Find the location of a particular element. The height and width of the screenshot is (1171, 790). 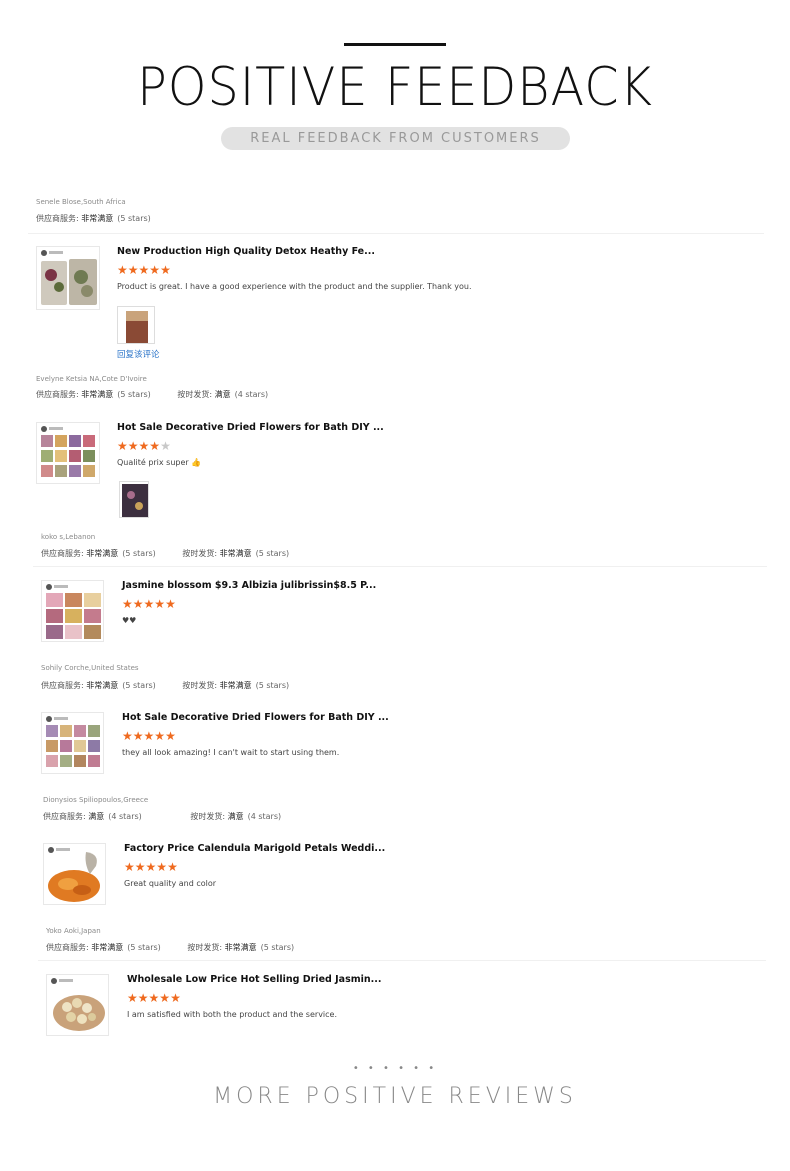

reviewer-name: Yoko Aoki,Japan is located at coordinates (73, 931).